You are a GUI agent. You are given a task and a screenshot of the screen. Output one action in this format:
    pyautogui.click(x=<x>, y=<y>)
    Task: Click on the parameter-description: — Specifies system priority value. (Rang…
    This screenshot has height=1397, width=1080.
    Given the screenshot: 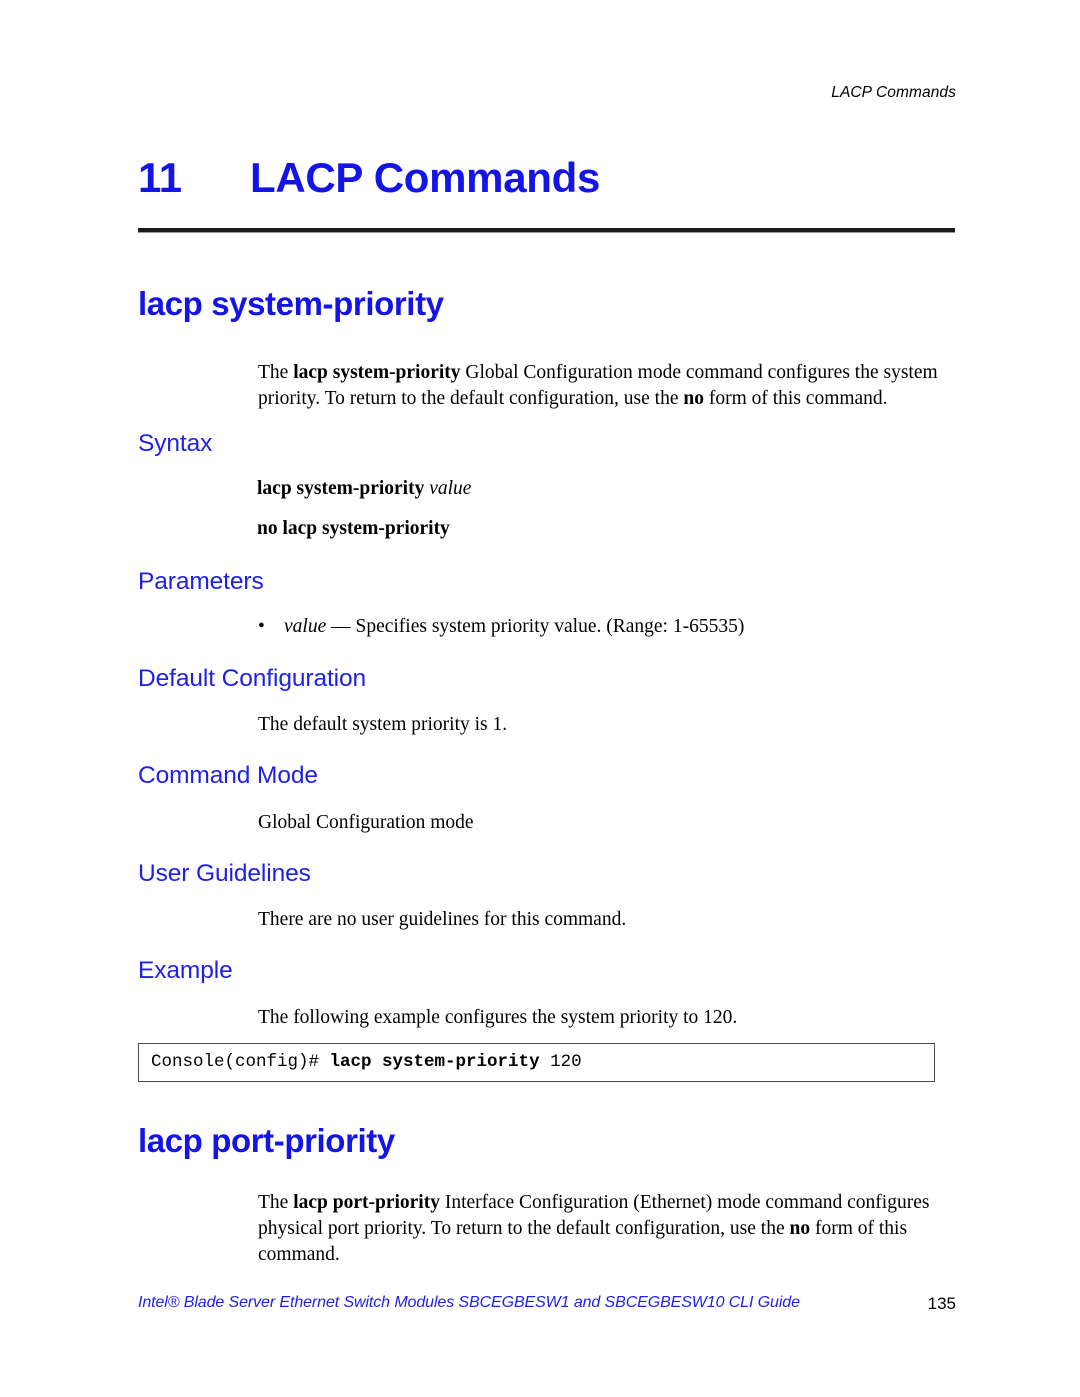 What is the action you would take?
    pyautogui.click(x=535, y=626)
    